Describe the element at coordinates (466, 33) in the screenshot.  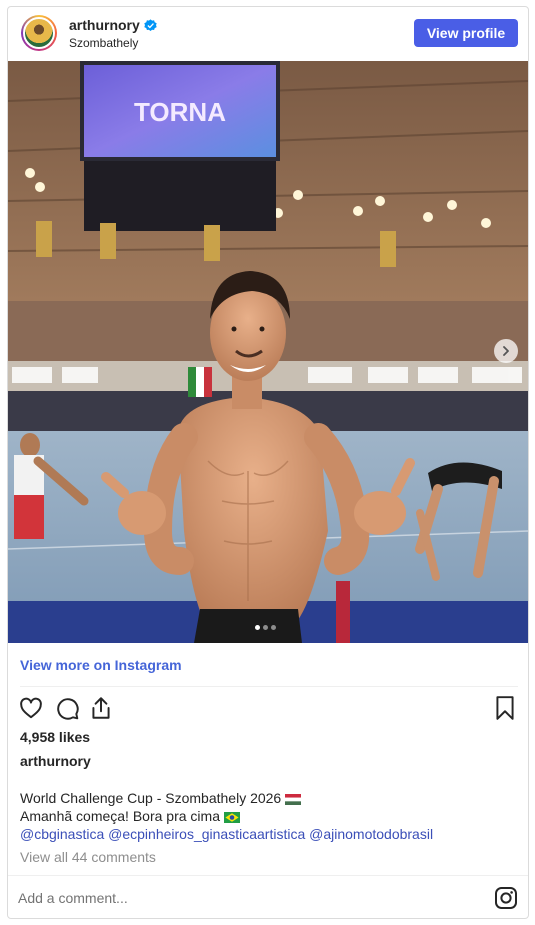
I see `view-profile-button: View profile` at that location.